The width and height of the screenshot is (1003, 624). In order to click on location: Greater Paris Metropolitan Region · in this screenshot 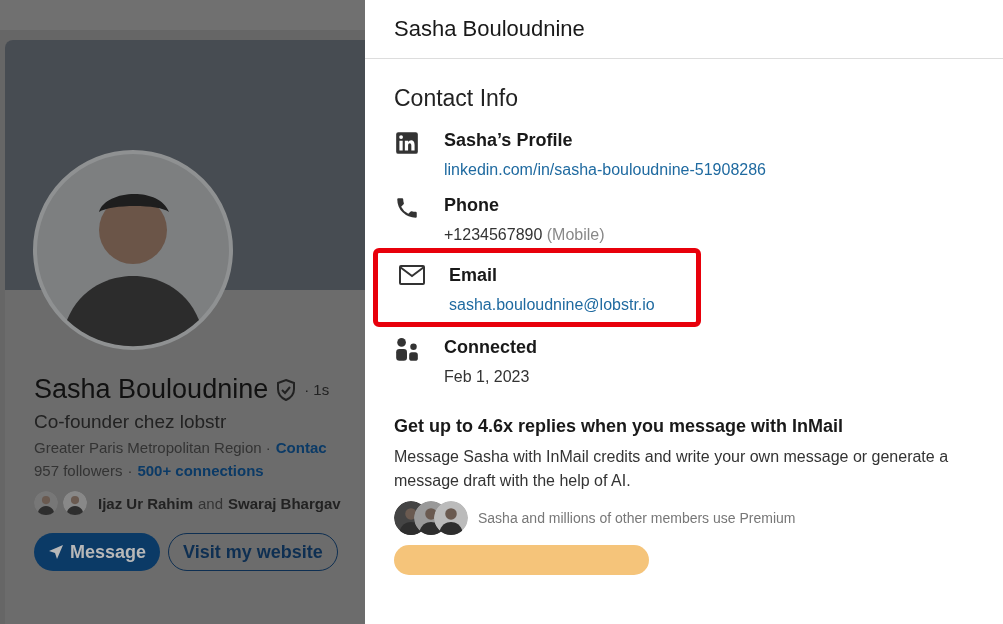, I will do `click(152, 447)`.